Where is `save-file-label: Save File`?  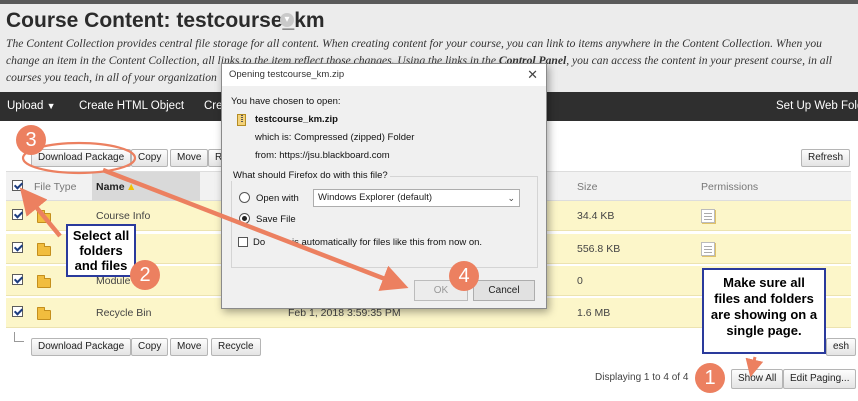
save-file-label: Save File is located at coordinates (276, 219).